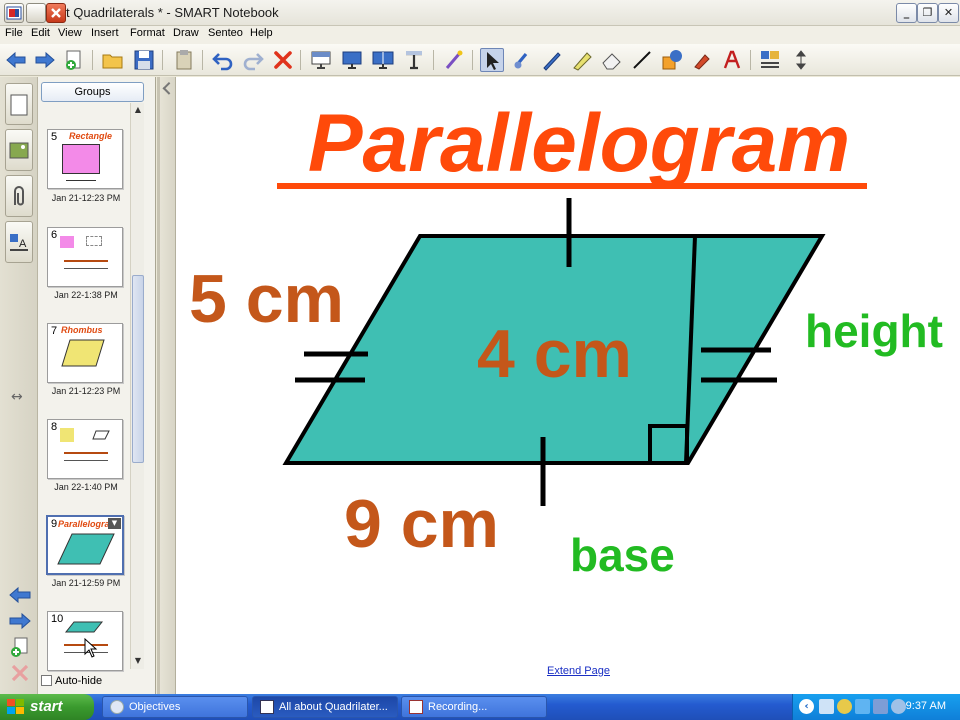 Image resolution: width=960 pixels, height=720 pixels. What do you see at coordinates (702, 60) in the screenshot?
I see `fill-icon` at bounding box center [702, 60].